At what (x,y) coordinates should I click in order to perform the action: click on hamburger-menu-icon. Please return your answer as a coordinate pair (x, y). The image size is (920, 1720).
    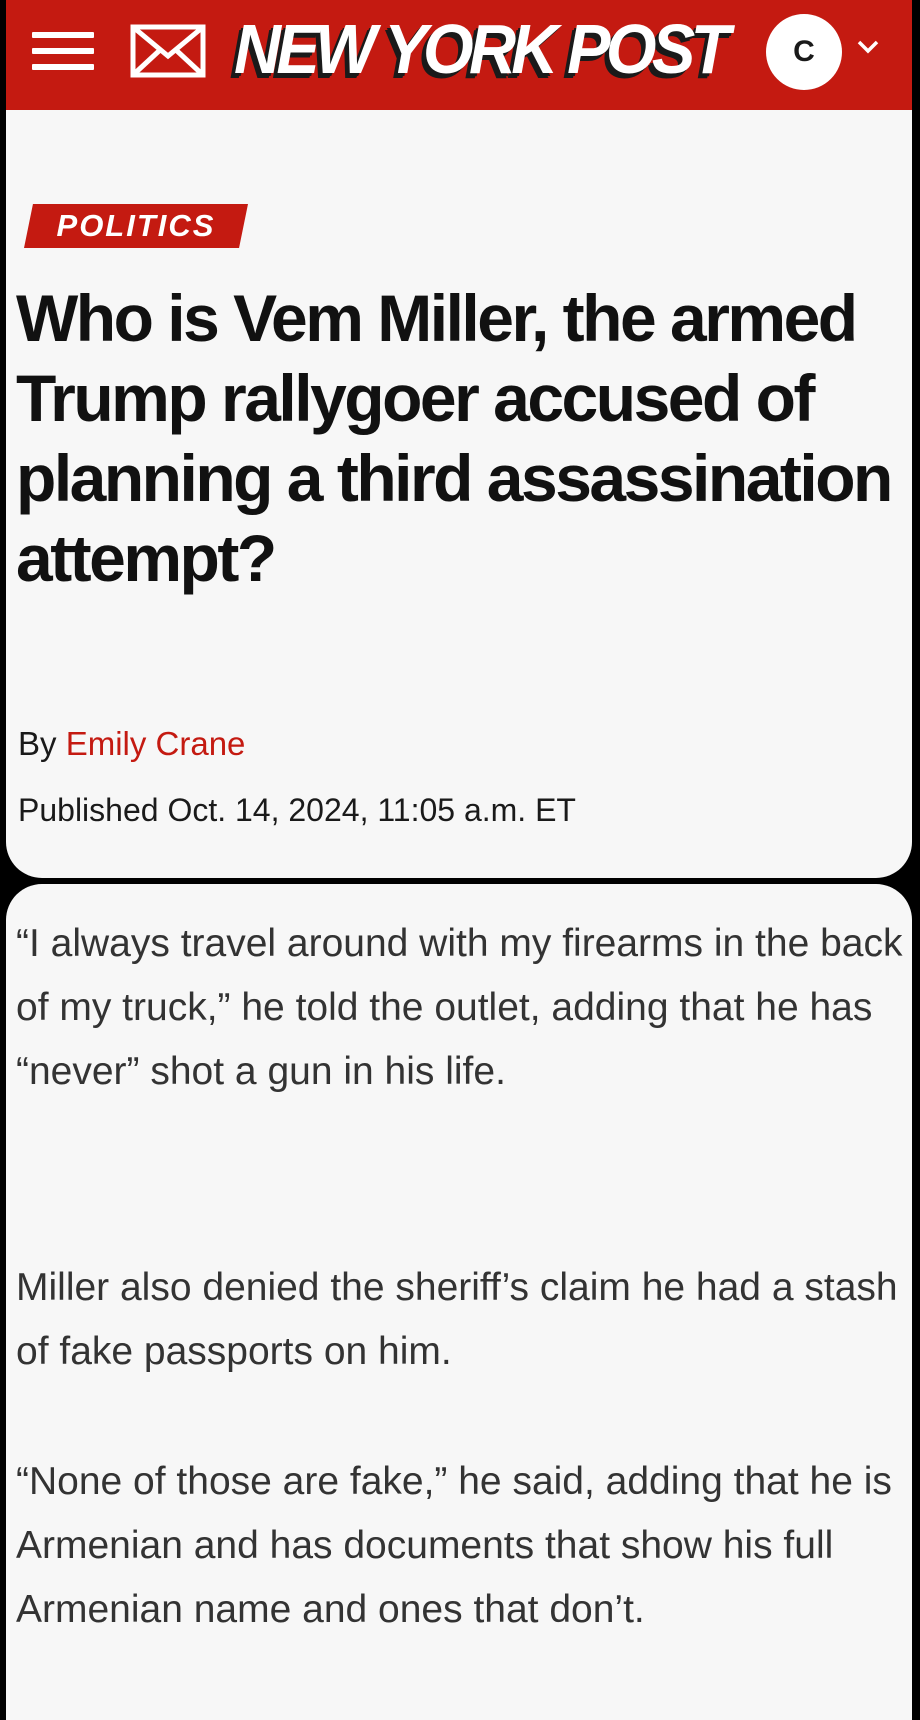
    Looking at the image, I should click on (63, 50).